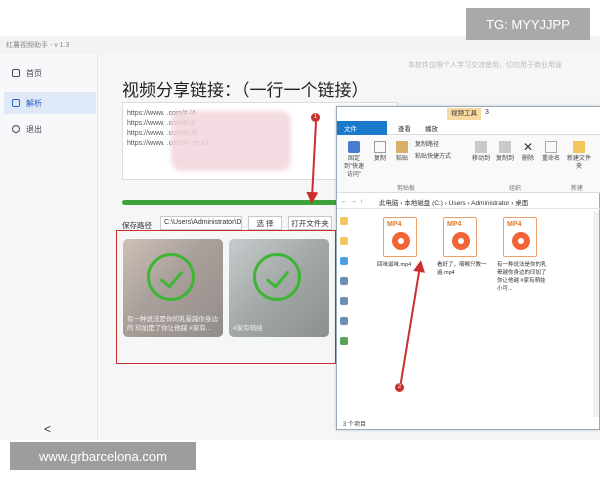 The image size is (600, 480). Describe the element at coordinates (412, 324) in the screenshot. I see `arrow-to-file` at that location.